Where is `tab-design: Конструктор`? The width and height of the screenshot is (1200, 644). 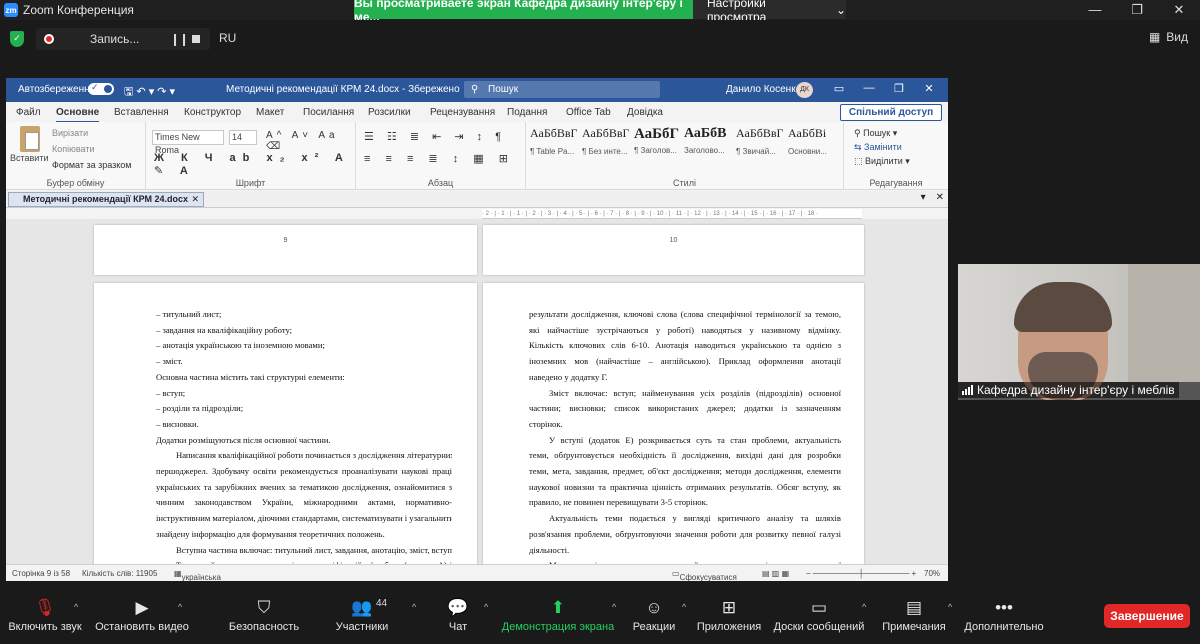 tab-design: Конструктор is located at coordinates (212, 112).